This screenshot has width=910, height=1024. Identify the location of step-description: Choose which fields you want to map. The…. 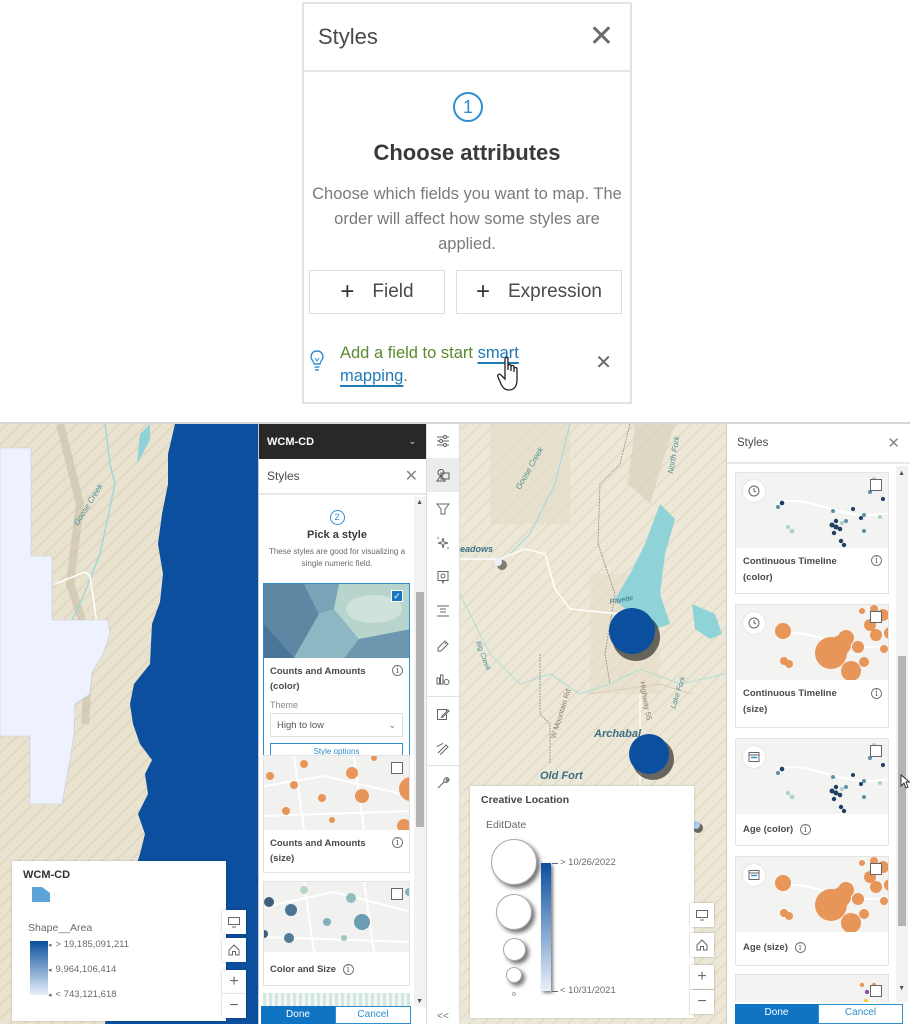
(467, 219).